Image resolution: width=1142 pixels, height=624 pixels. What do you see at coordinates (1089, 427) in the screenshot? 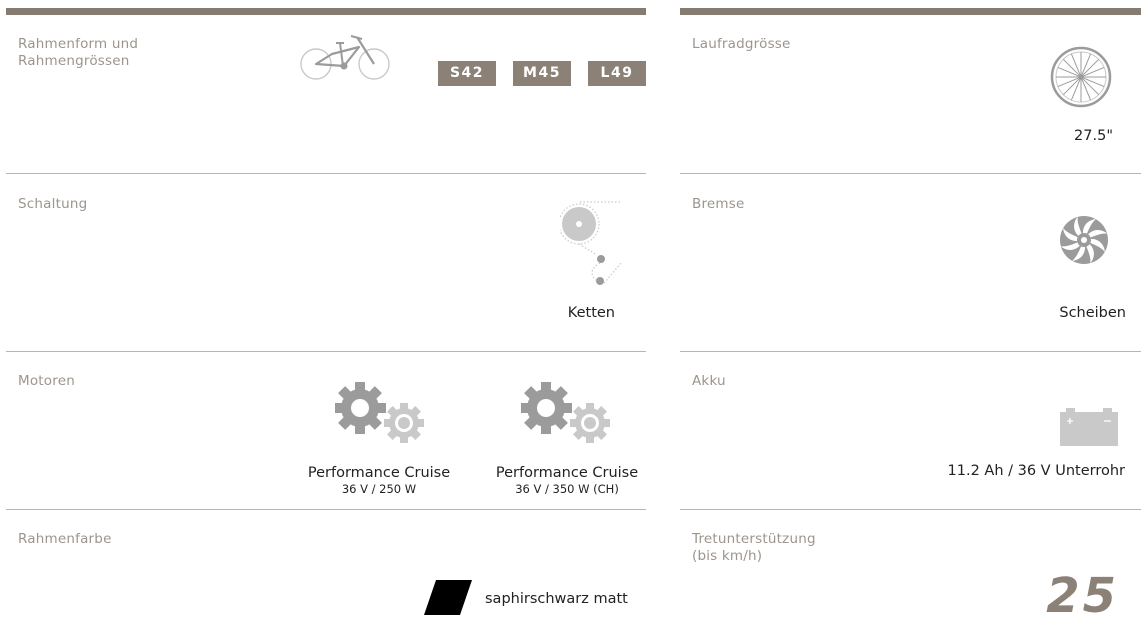
I see `battery-icon` at bounding box center [1089, 427].